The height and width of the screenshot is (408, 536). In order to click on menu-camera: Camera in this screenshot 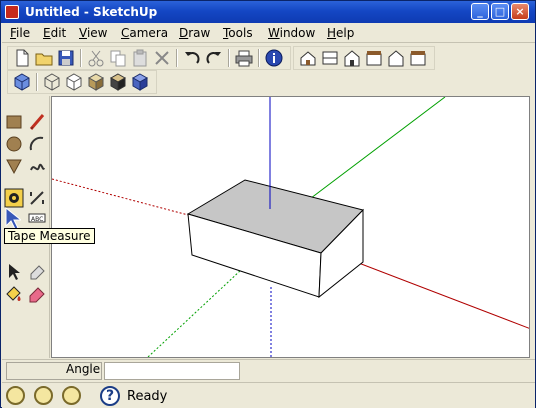, I will do `click(144, 33)`.